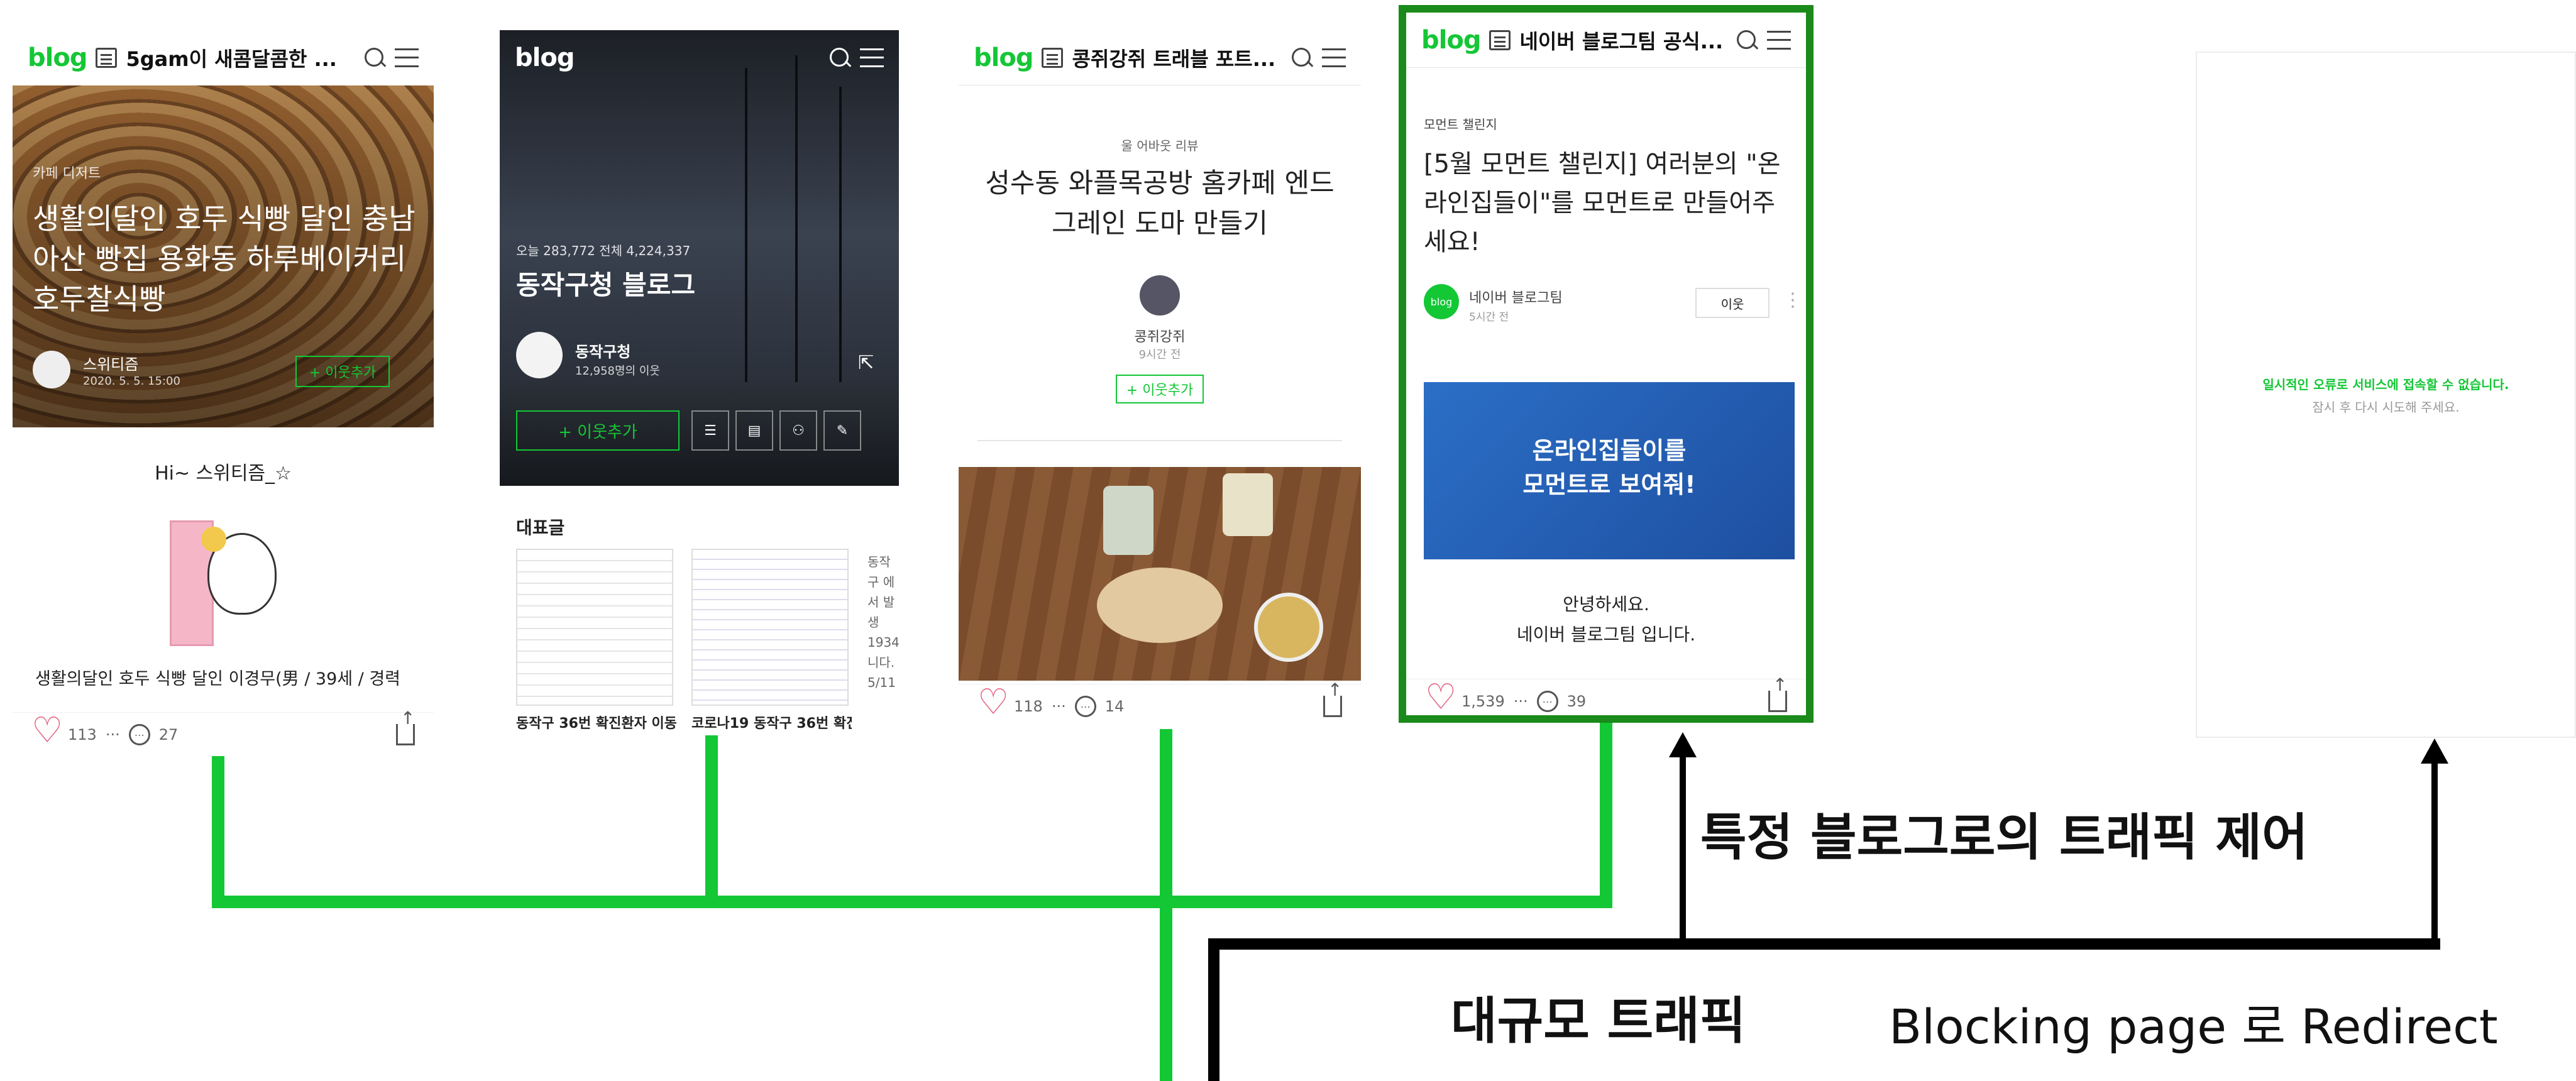 The width and height of the screenshot is (2576, 1081). I want to click on post-title-1: 동작구 36번 확진환자 이동, so click(596, 722).